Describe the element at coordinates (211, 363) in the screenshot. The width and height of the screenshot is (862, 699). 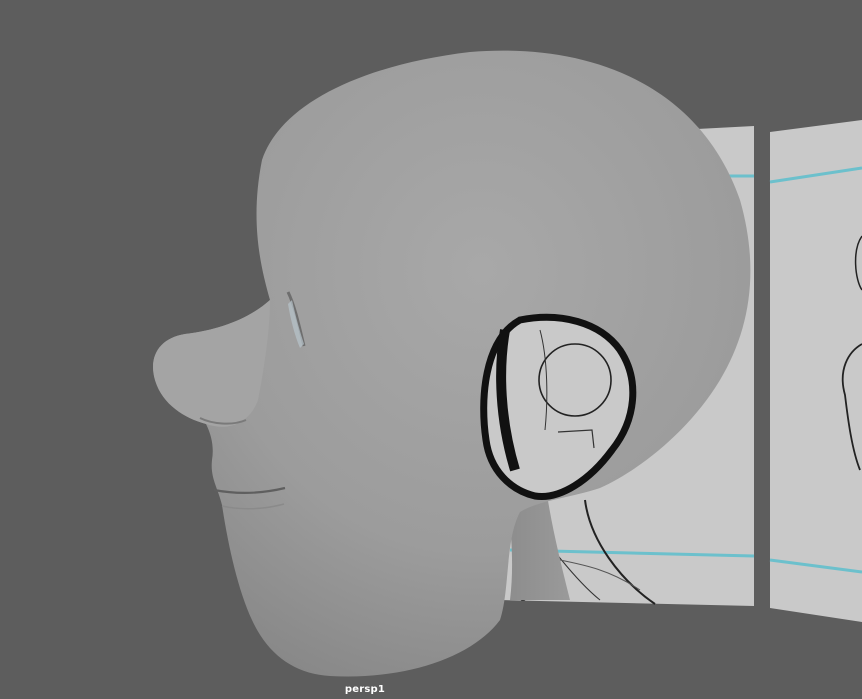
I see `nose` at that location.